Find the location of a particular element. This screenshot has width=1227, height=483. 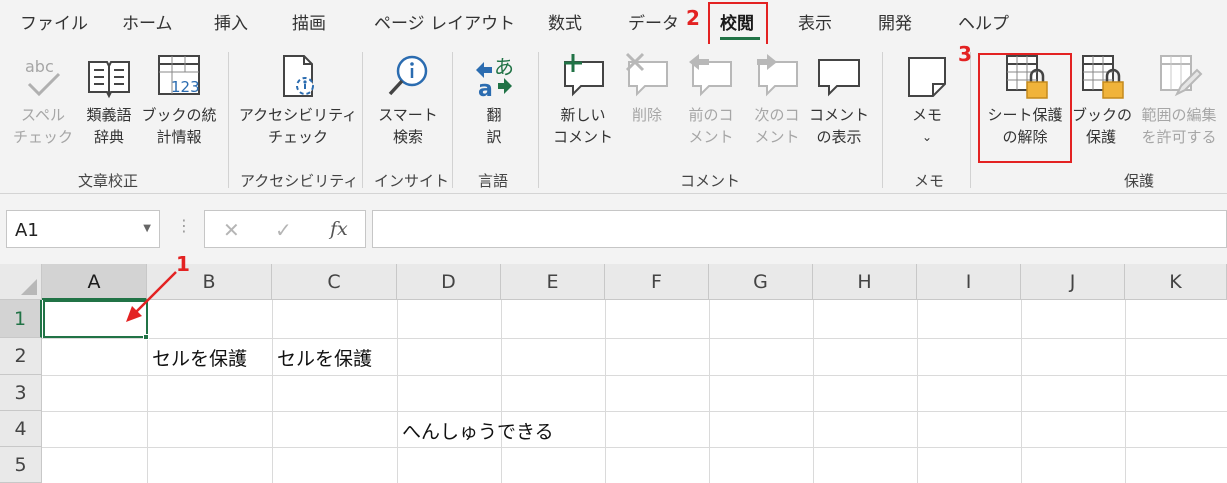

protect-workbook-button: ブックの 保護 is located at coordinates (1102, 100).